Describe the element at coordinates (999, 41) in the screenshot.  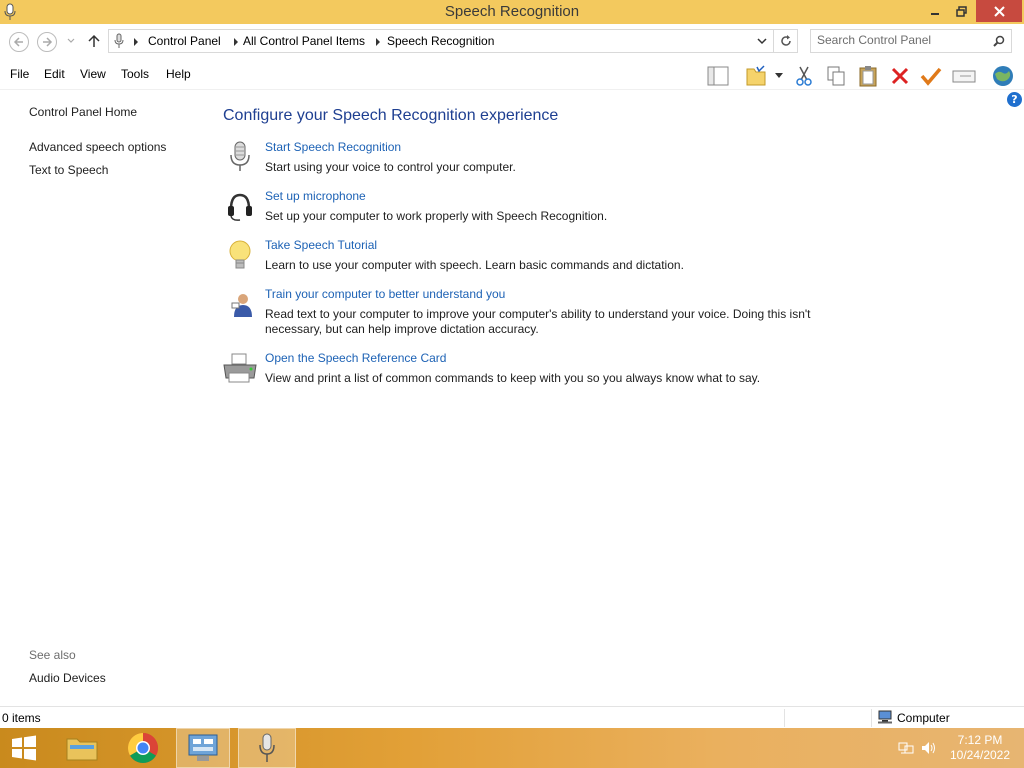
I see `search-icon` at that location.